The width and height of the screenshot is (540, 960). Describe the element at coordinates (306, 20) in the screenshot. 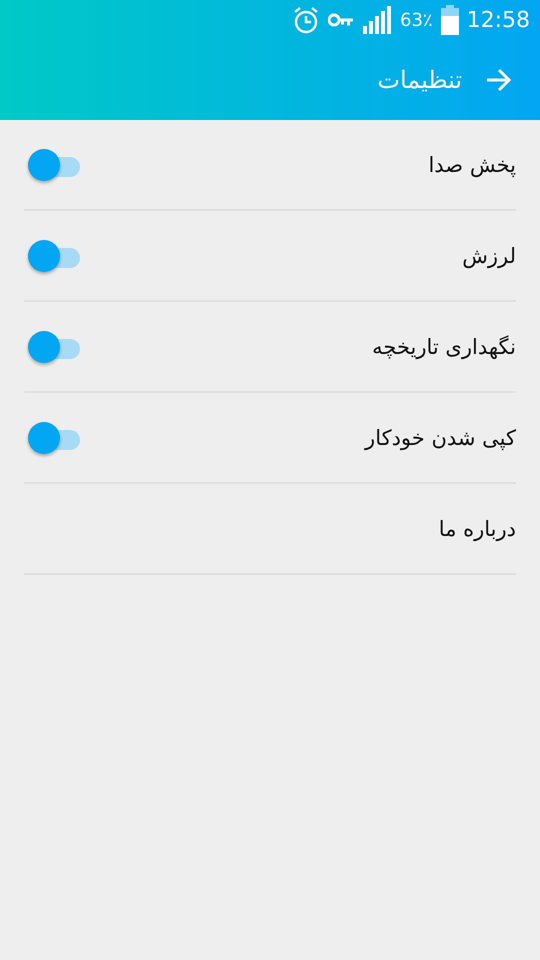

I see `alarm-clock-icon` at that location.